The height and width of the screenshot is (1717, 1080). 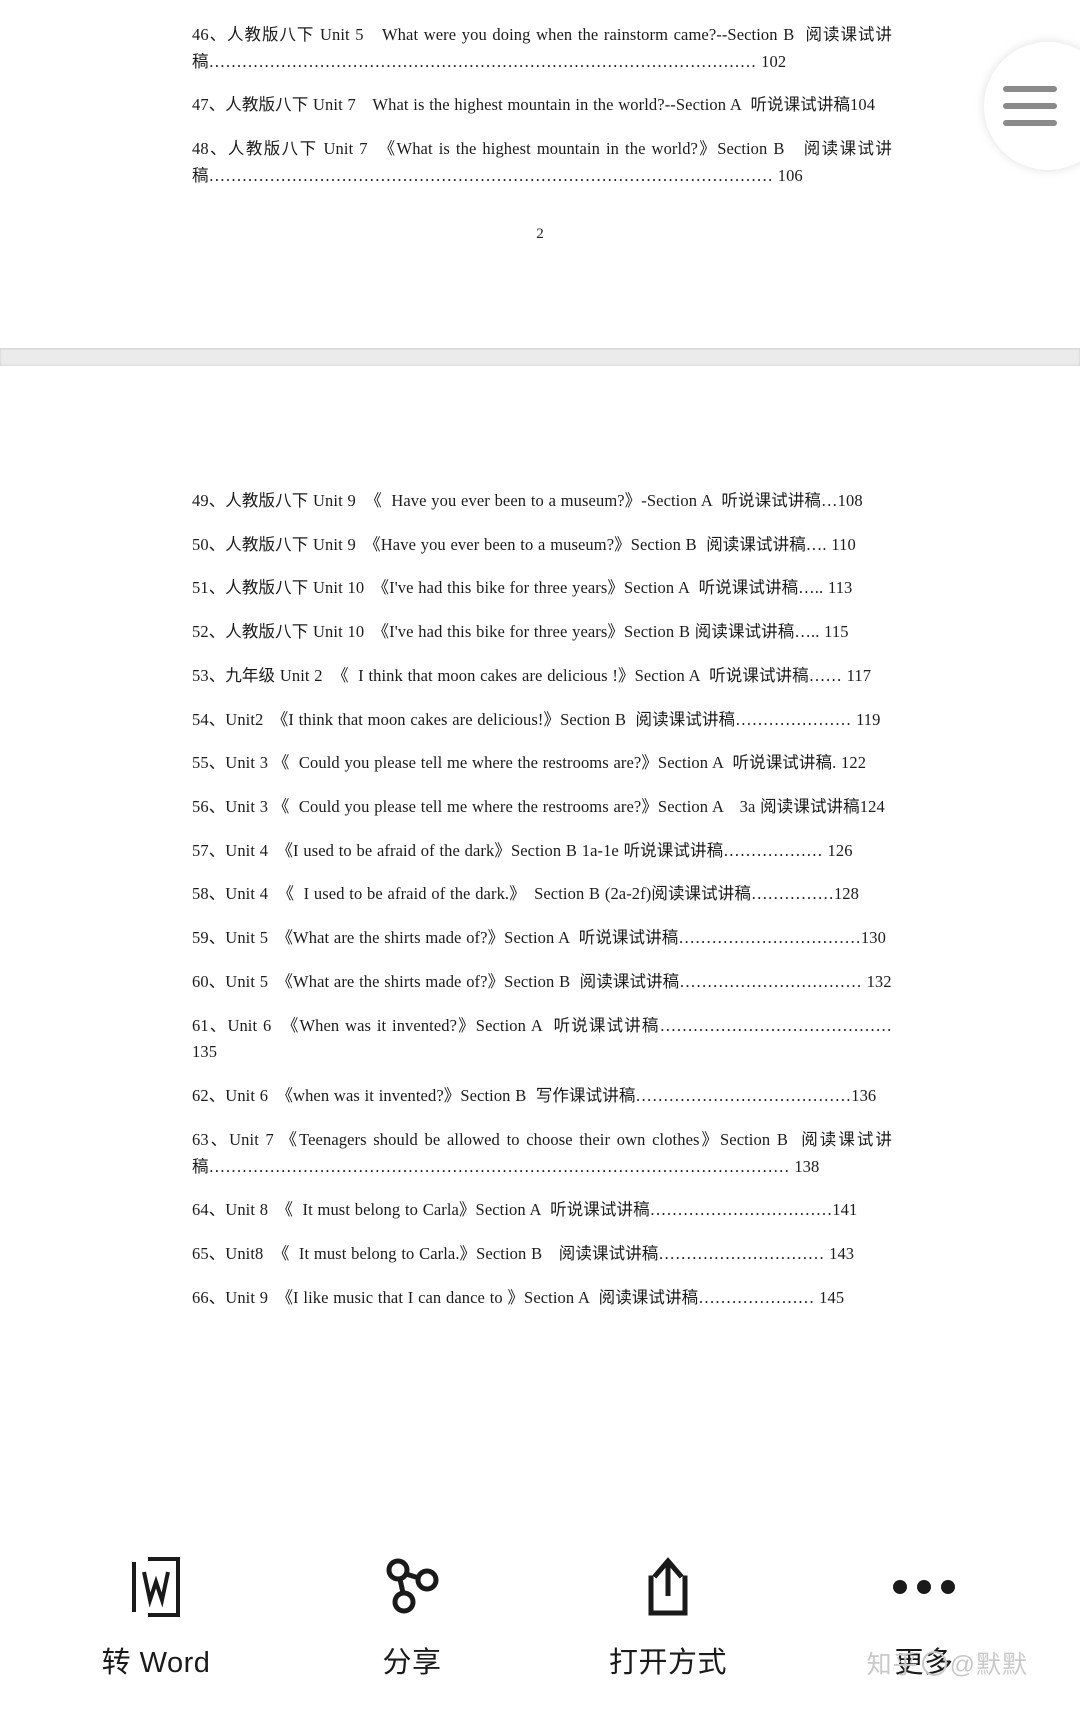 What do you see at coordinates (540, 357) in the screenshot?
I see `page-separator` at bounding box center [540, 357].